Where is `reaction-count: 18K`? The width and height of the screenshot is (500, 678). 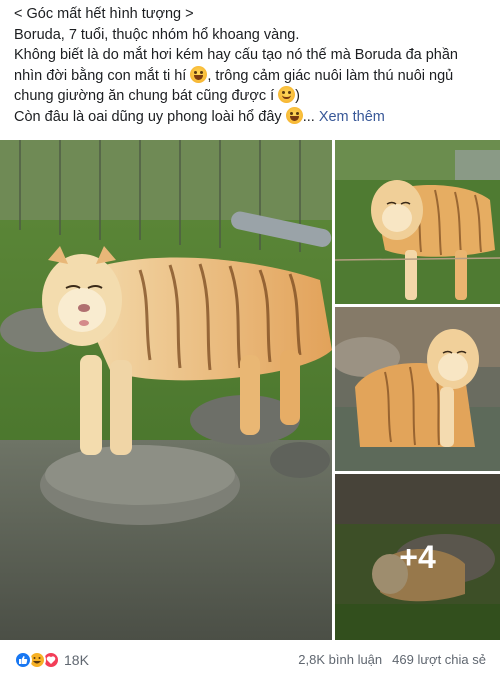 reaction-count: 18K is located at coordinates (76, 660).